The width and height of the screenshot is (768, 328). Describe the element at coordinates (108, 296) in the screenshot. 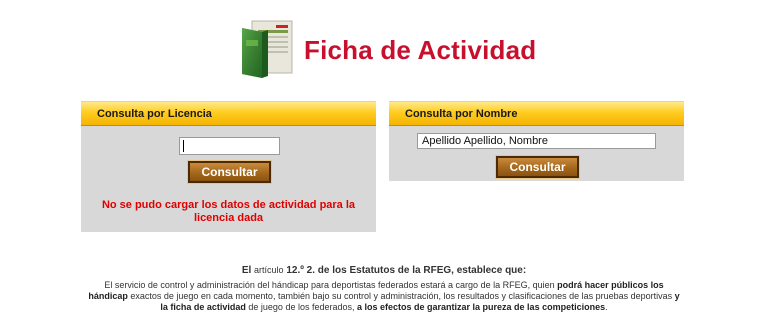

I see `notice-bold-2: hándicap` at that location.